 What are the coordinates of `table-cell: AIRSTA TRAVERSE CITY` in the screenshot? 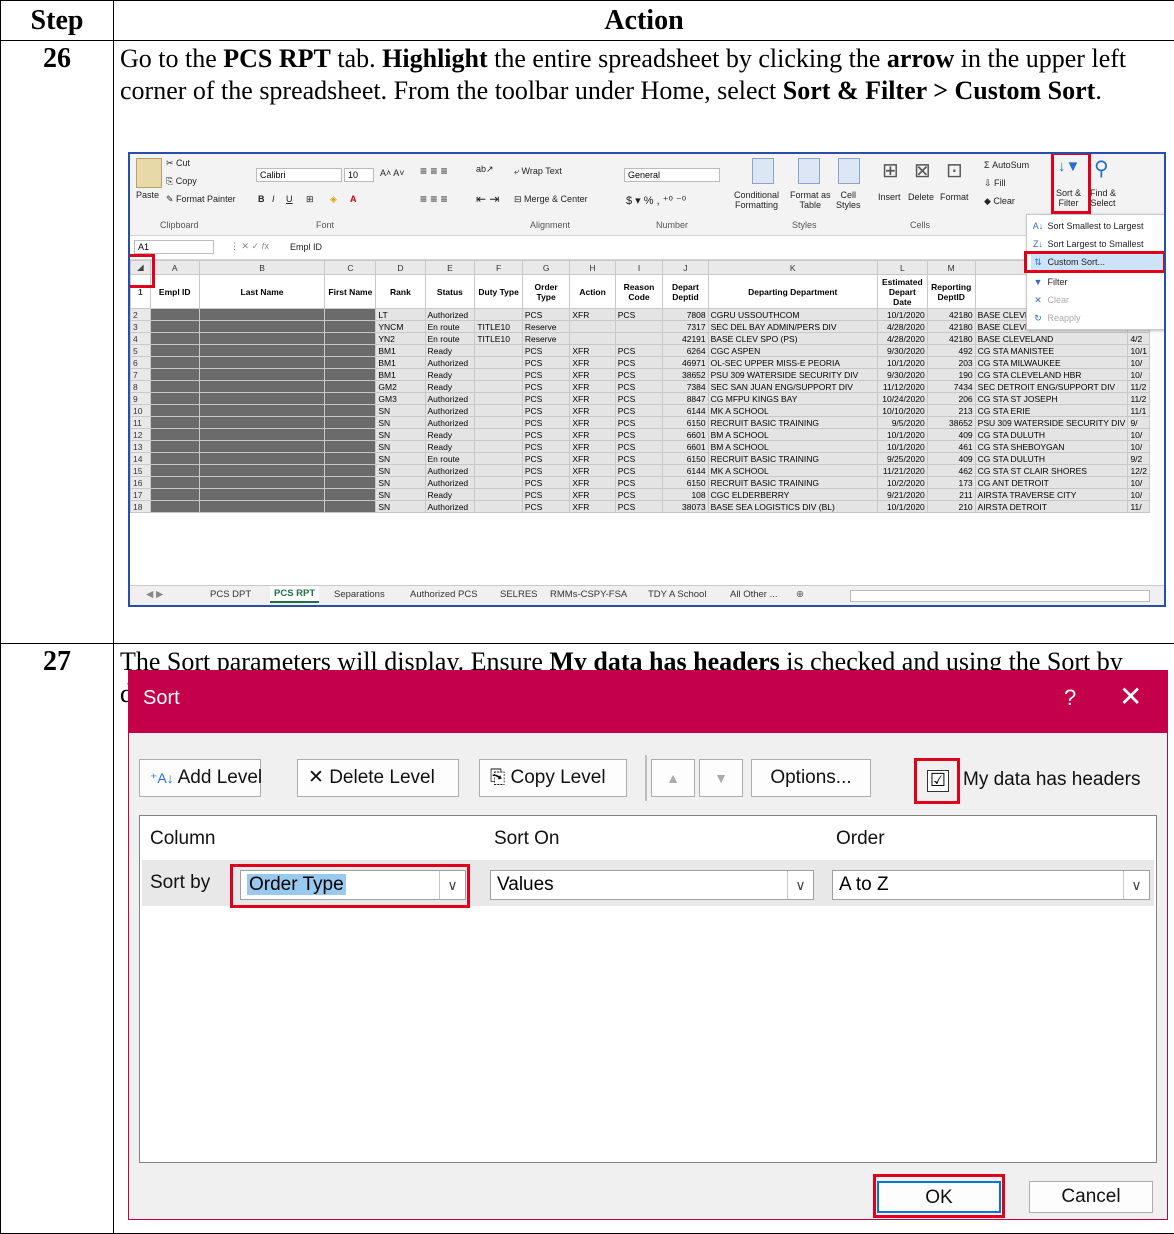 It's located at (1051, 495).